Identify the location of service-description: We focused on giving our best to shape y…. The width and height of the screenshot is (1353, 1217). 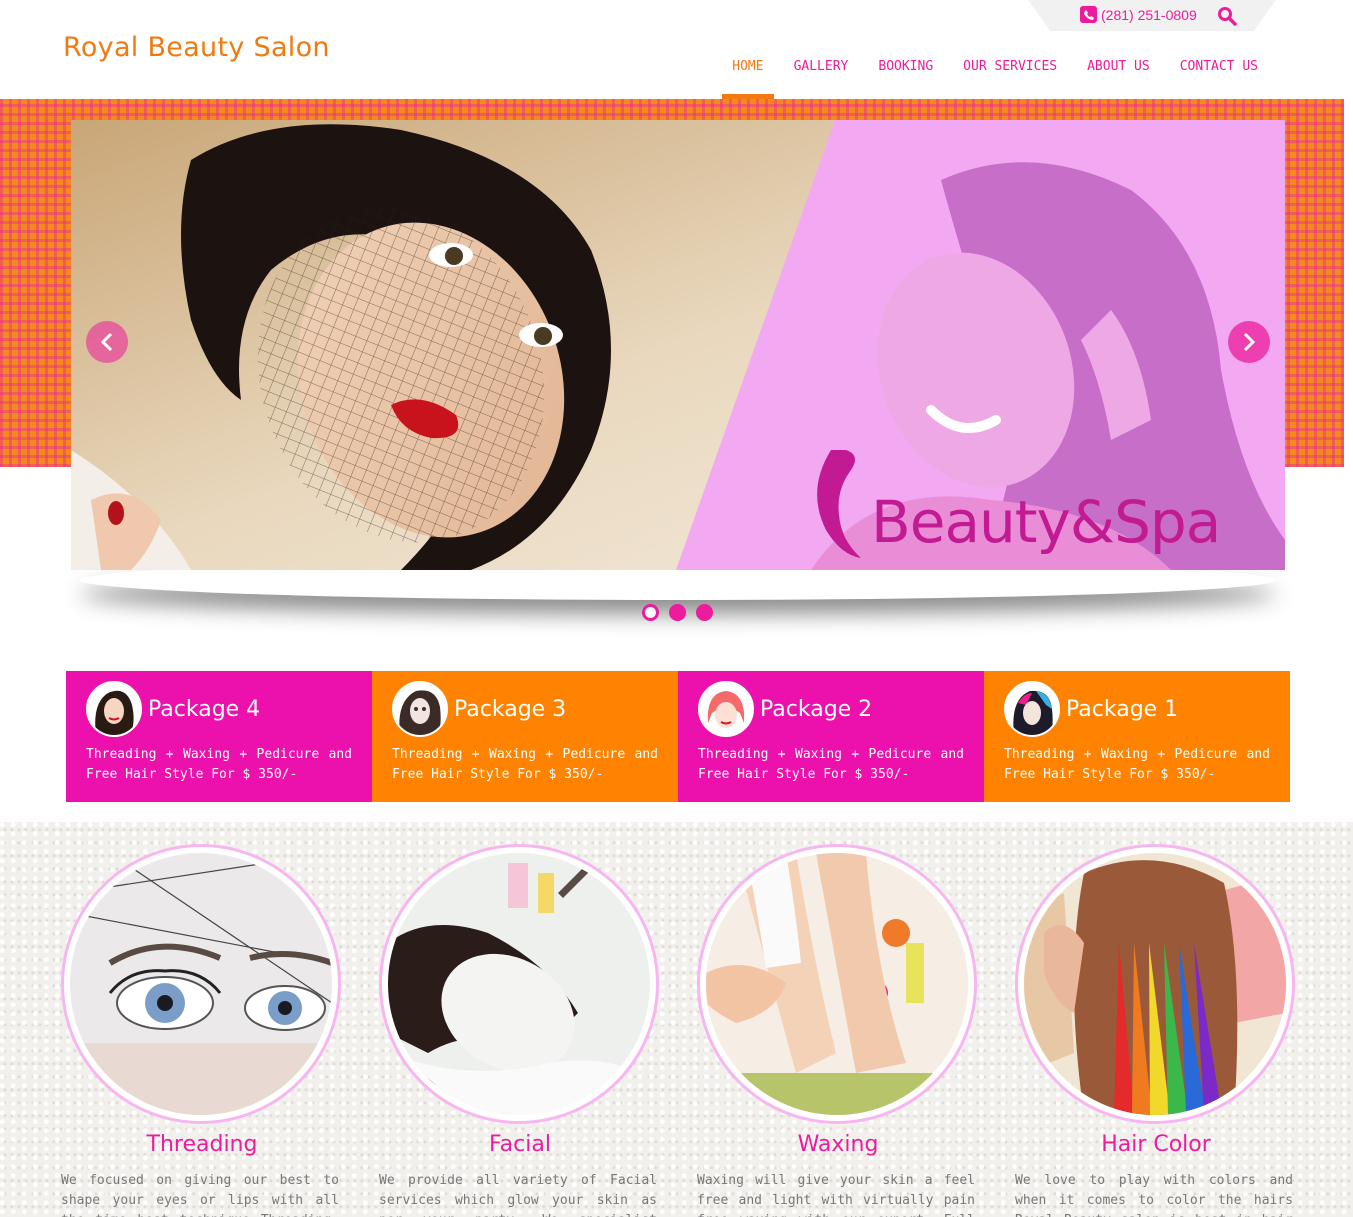
(200, 1195).